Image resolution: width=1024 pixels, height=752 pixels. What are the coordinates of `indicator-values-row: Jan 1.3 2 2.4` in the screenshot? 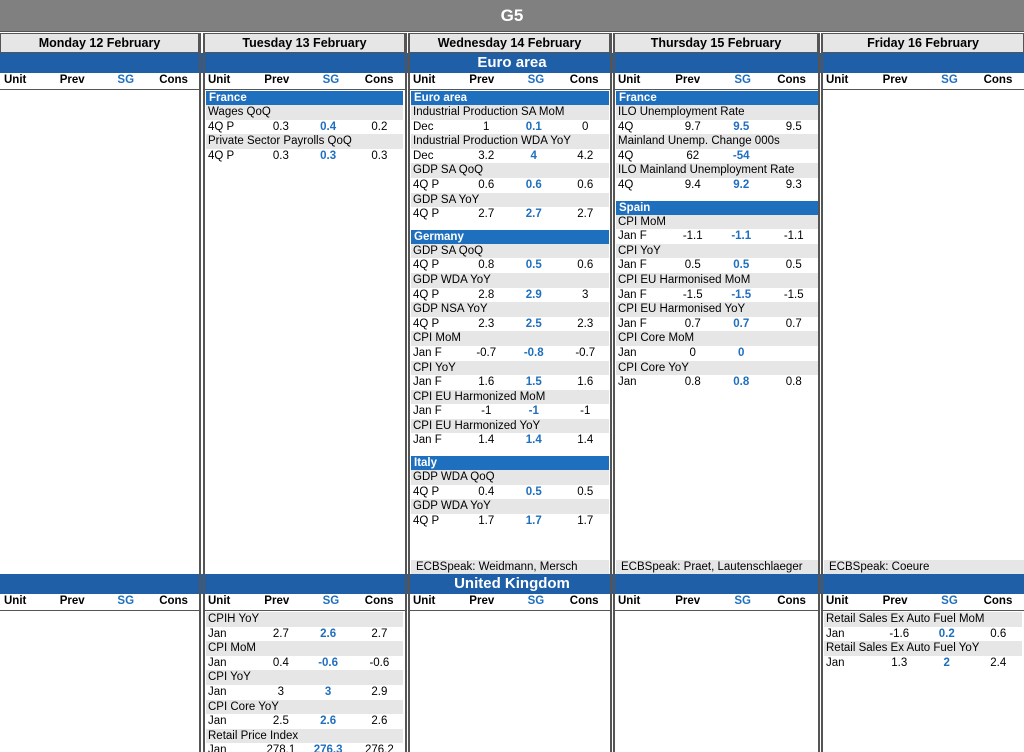 It's located at (923, 663).